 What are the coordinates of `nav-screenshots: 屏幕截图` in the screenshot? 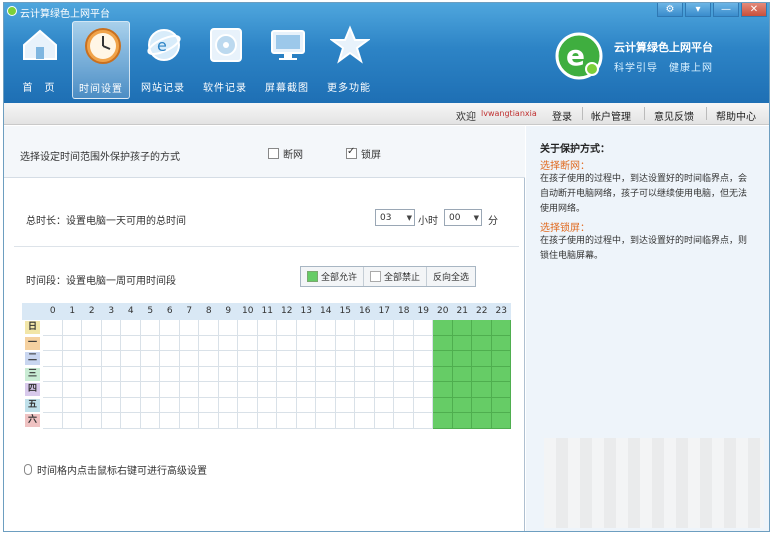 It's located at (287, 60).